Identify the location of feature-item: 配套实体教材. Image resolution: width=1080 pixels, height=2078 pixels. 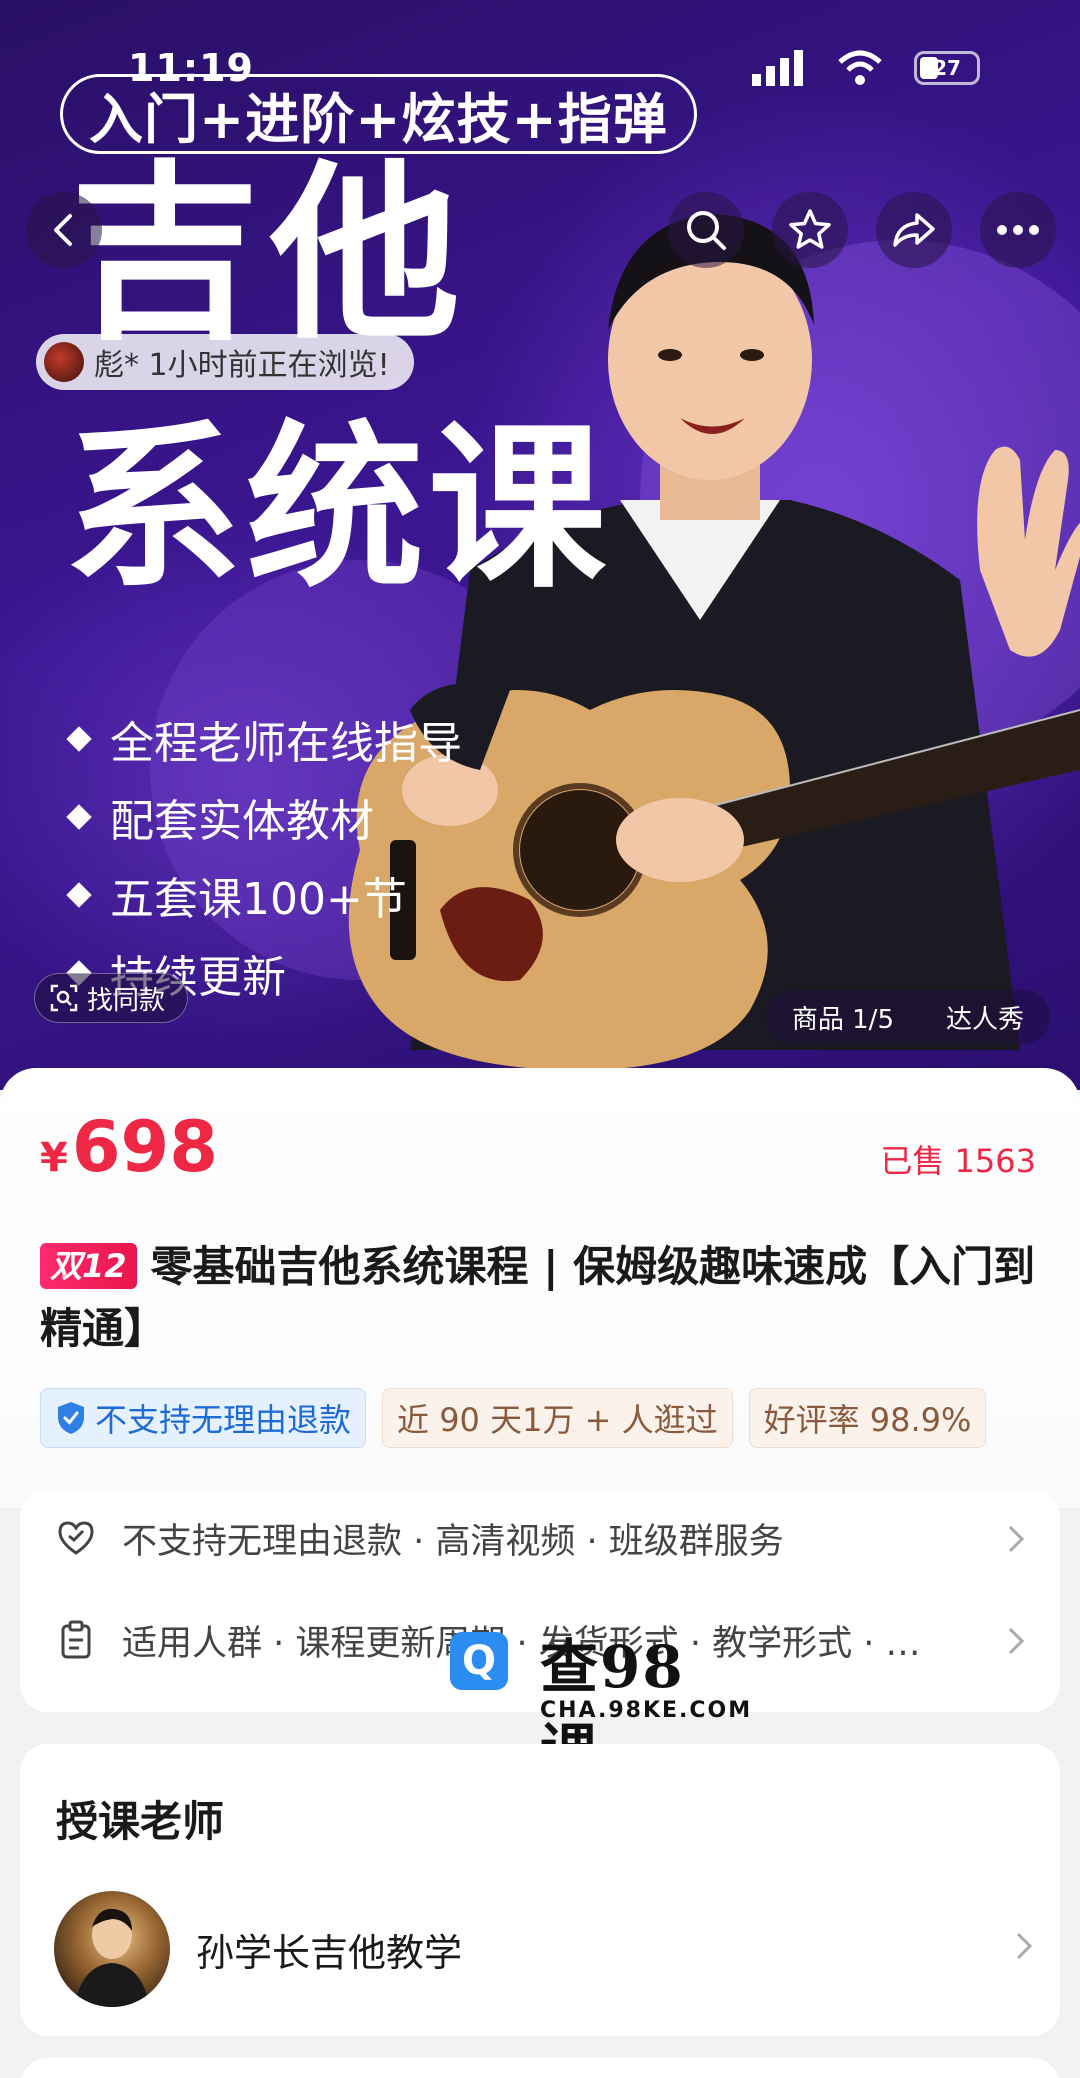
(264, 817).